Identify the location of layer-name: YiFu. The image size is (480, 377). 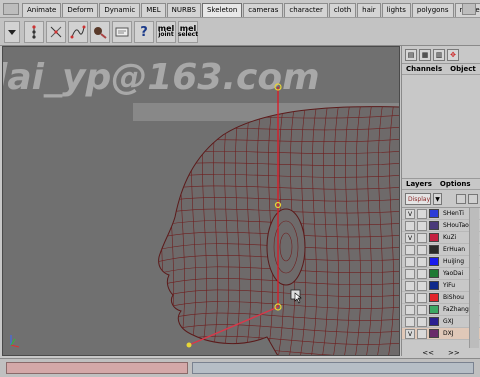
(449, 285).